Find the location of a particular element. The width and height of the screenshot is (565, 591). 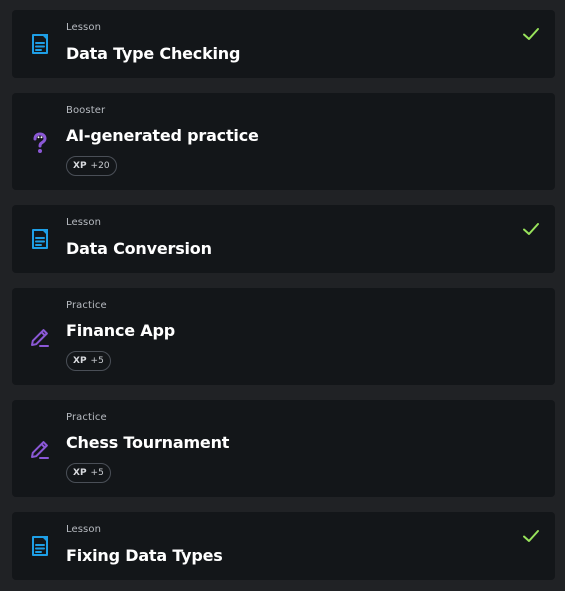

xp-badge: XP +20 is located at coordinates (91, 166).